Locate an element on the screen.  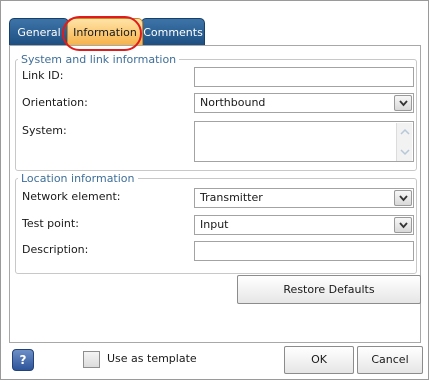
description-label: Description: is located at coordinates (55, 249).